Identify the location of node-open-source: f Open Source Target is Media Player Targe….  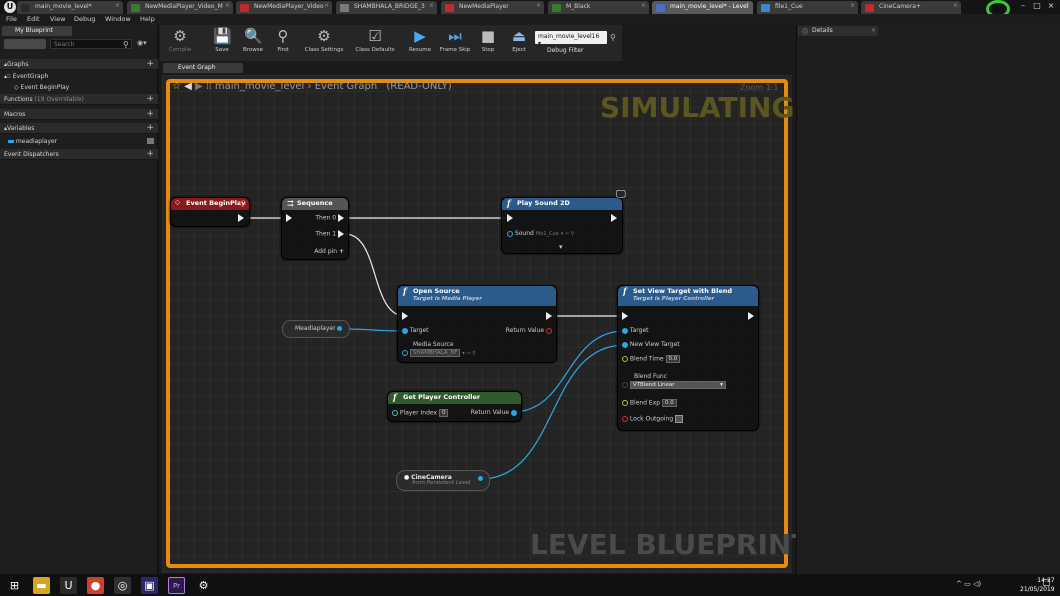
(477, 324).